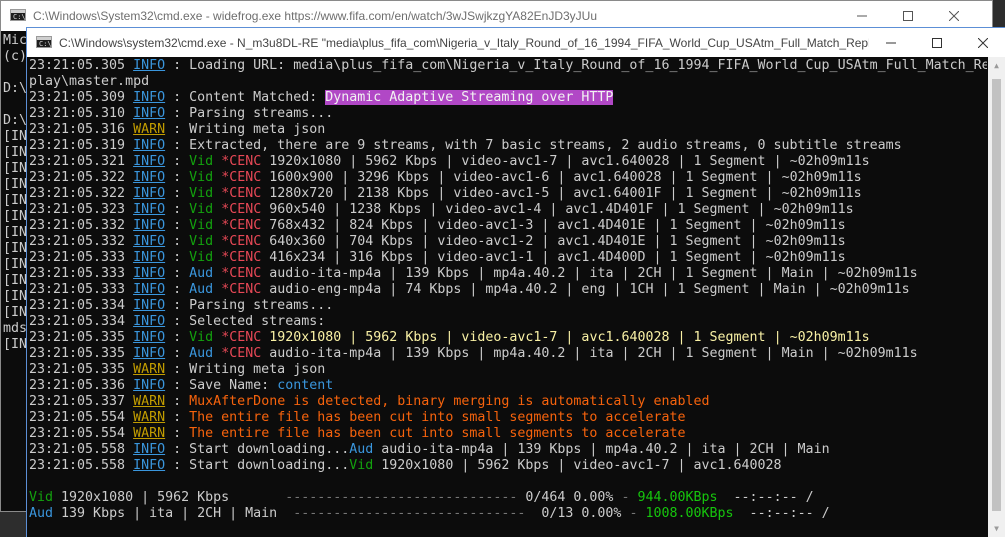 This screenshot has height=537, width=1005. I want to click on back-console-line: (c), so click(15, 56).